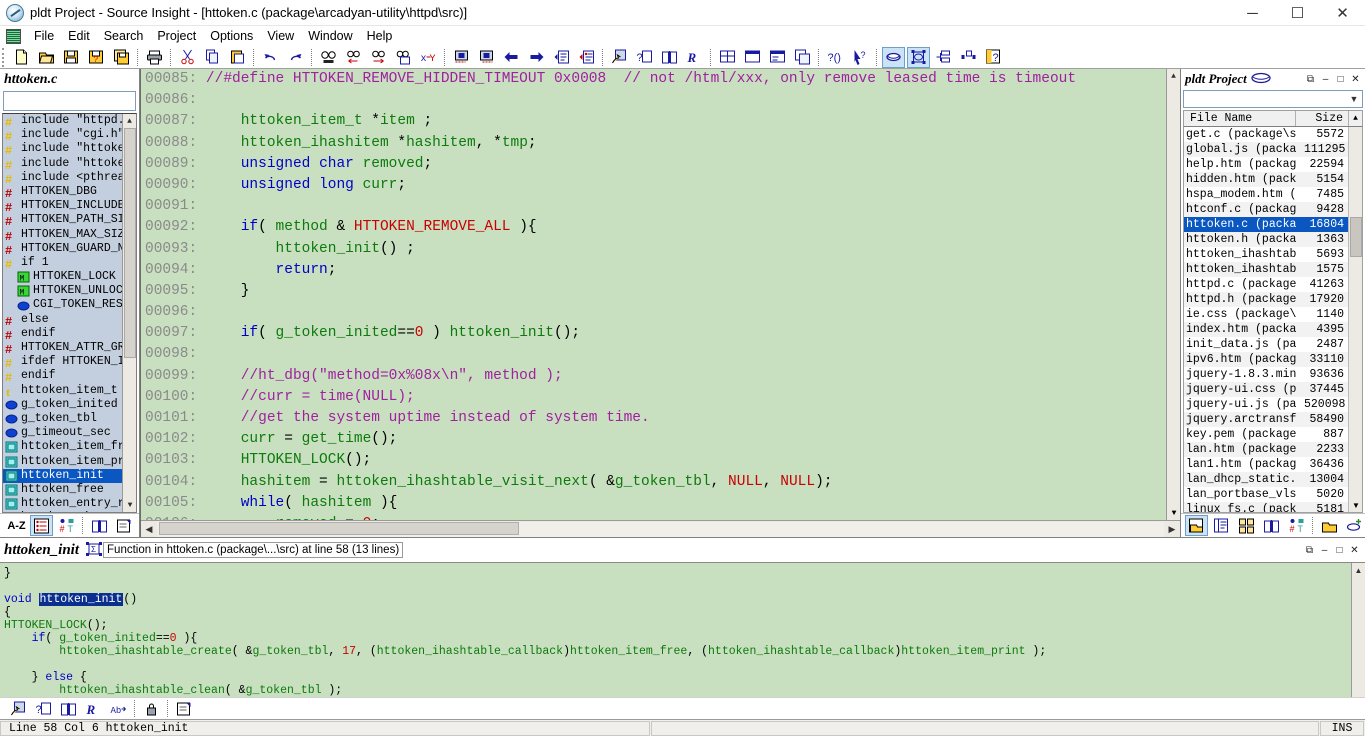 Image resolution: width=1365 pixels, height=736 pixels. What do you see at coordinates (1273, 314) in the screenshot?
I see `file-list-row: ie.css (package\ 1140` at bounding box center [1273, 314].